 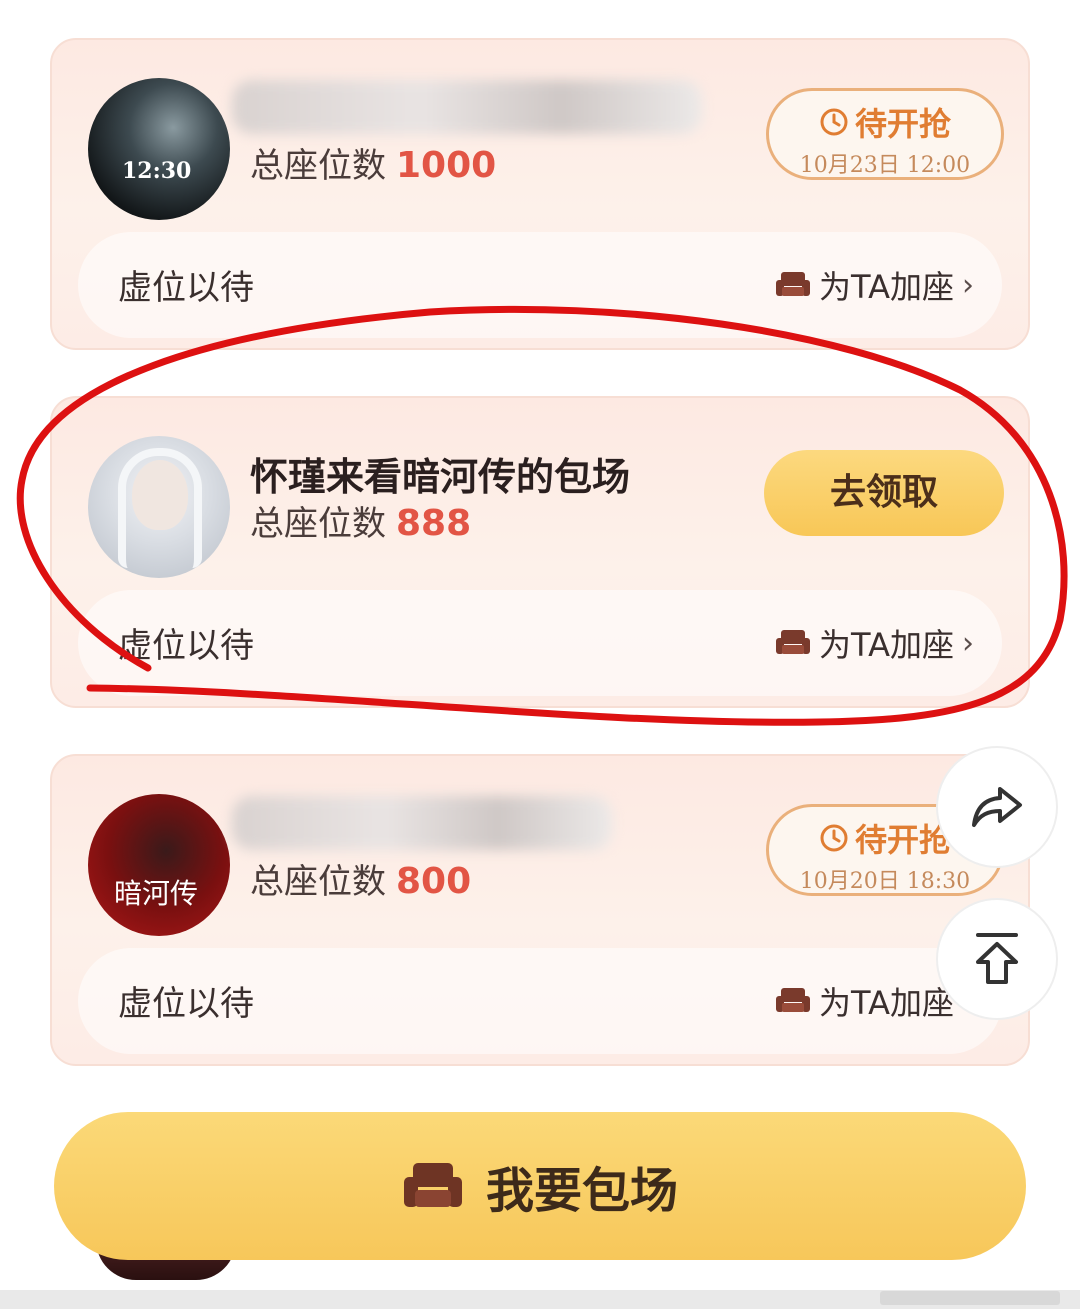 I want to click on event-title: 怀瑾来看暗河传的包场, so click(x=440, y=477).